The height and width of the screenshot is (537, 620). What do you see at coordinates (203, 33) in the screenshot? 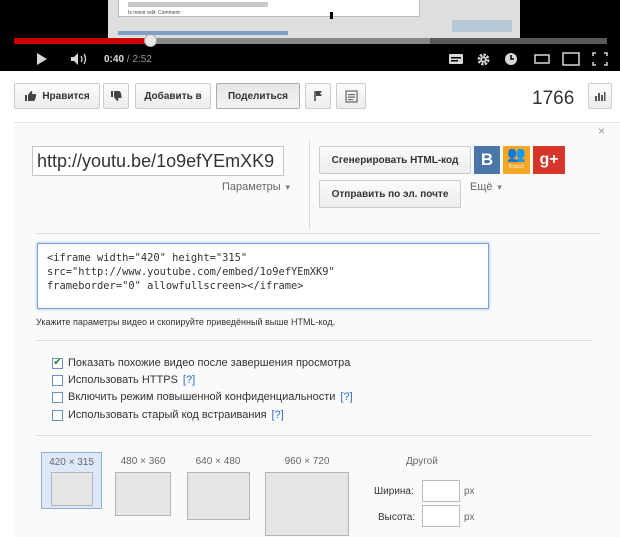
I see `video-frame-bar` at bounding box center [203, 33].